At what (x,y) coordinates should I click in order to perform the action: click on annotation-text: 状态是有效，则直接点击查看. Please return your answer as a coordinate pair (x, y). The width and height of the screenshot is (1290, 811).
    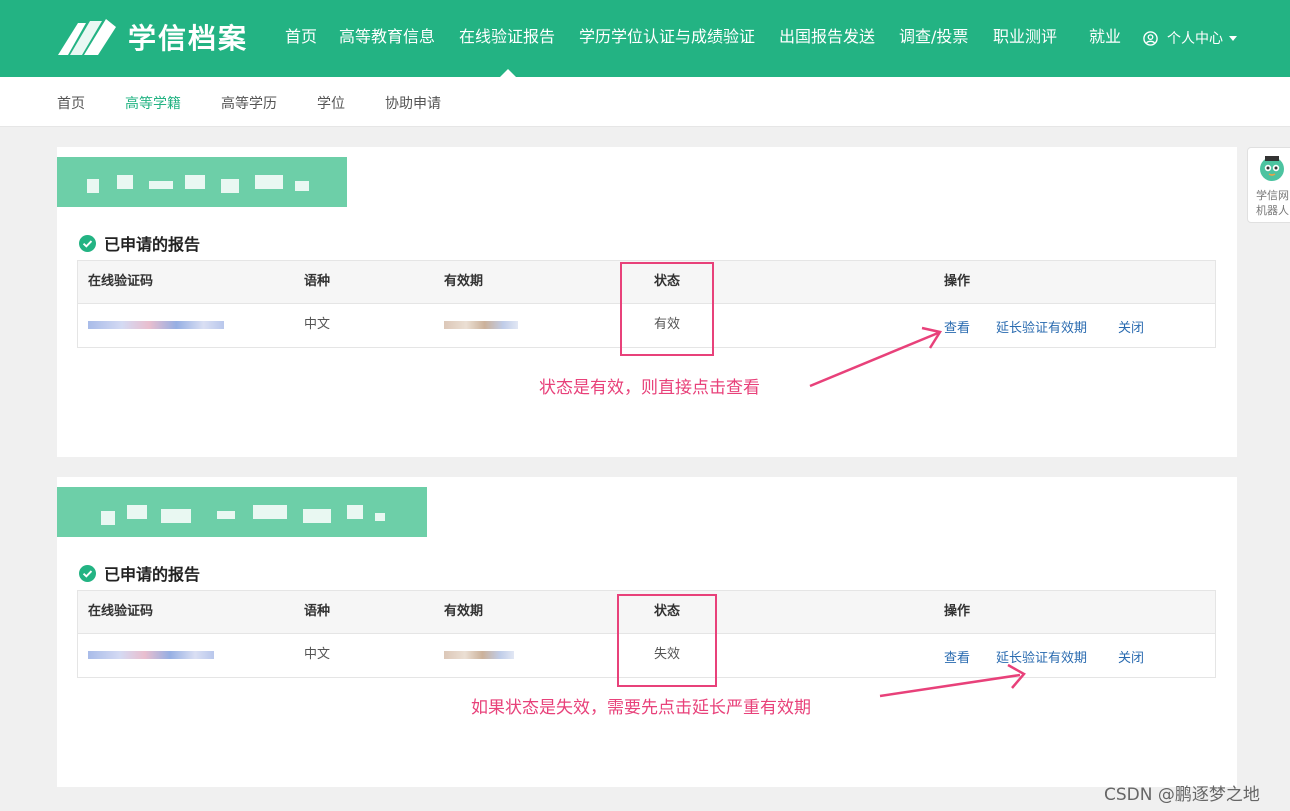
    Looking at the image, I should click on (649, 388).